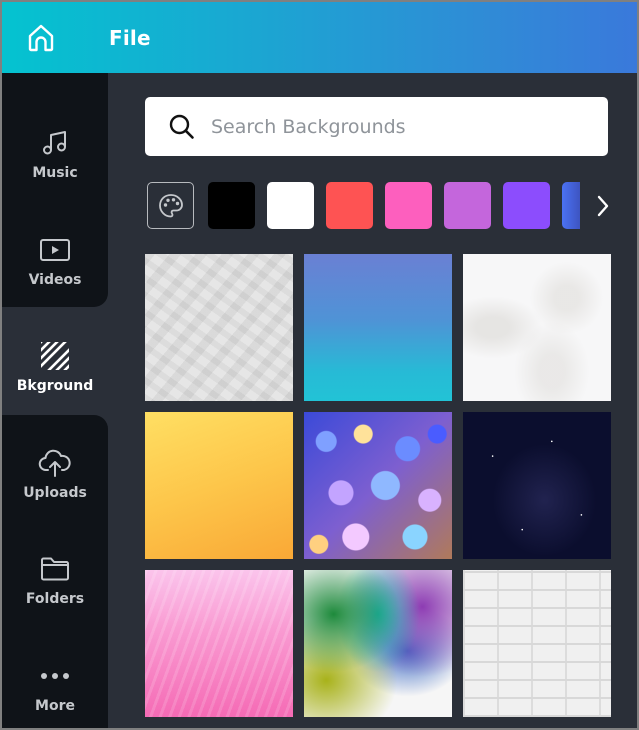 The image size is (639, 730). Describe the element at coordinates (378, 643) in the screenshot. I see `background-thumbnail-rainbow-smoke` at that location.